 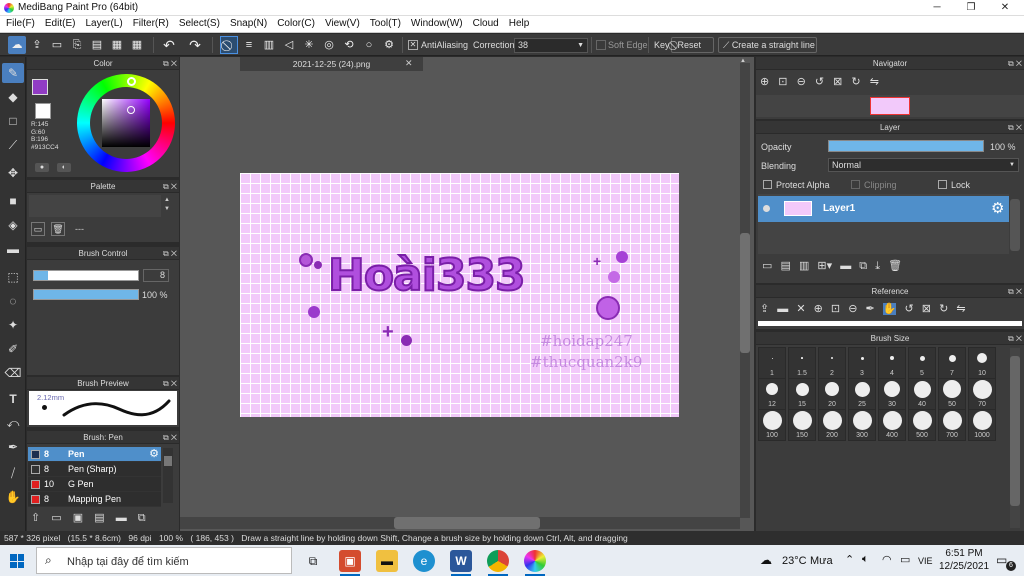 What do you see at coordinates (869, 309) in the screenshot?
I see `ref-eyedropper-icon: ✒` at bounding box center [869, 309].